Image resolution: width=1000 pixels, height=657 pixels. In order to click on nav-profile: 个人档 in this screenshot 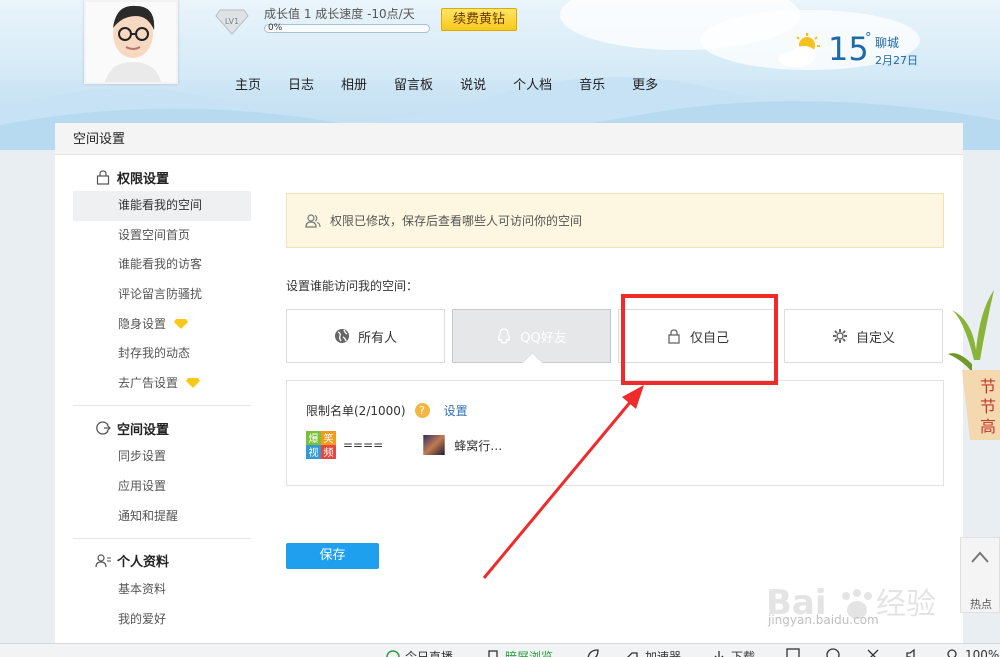, I will do `click(532, 83)`.